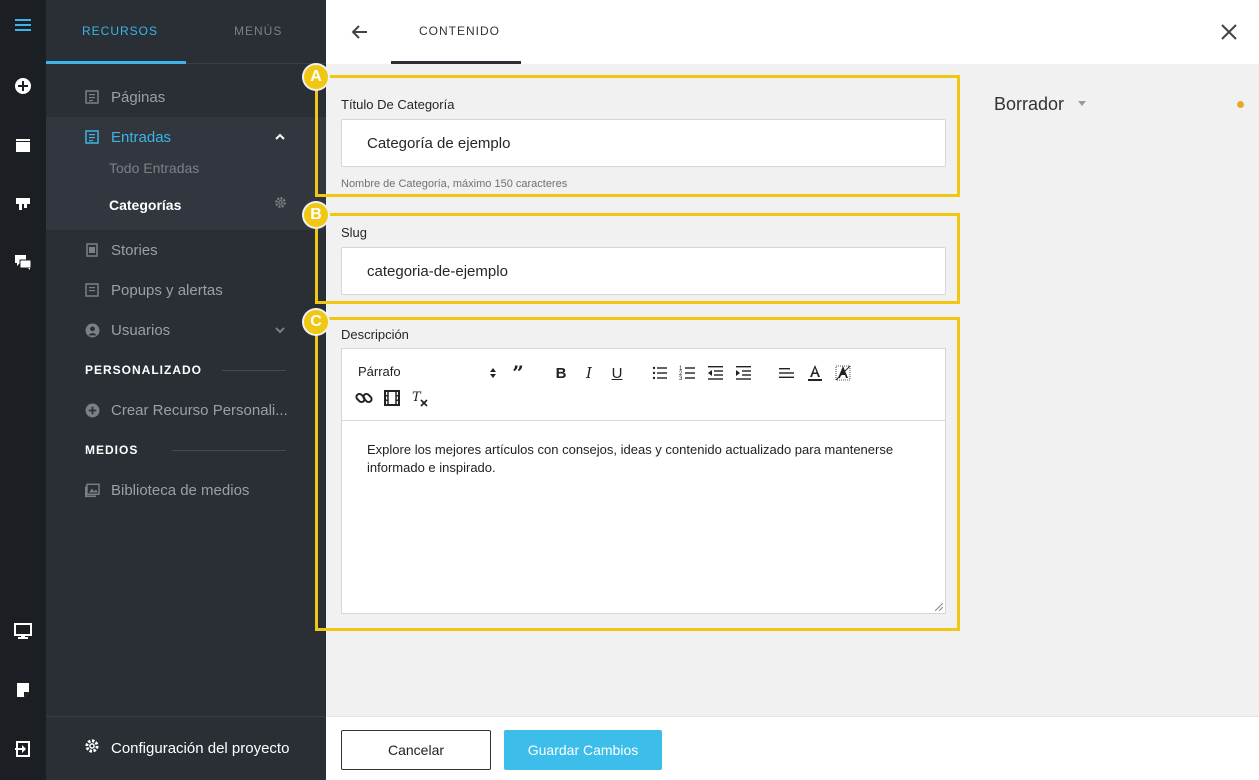 The height and width of the screenshot is (780, 1259). Describe the element at coordinates (360, 32) in the screenshot. I see `back-arrow-icon` at that location.